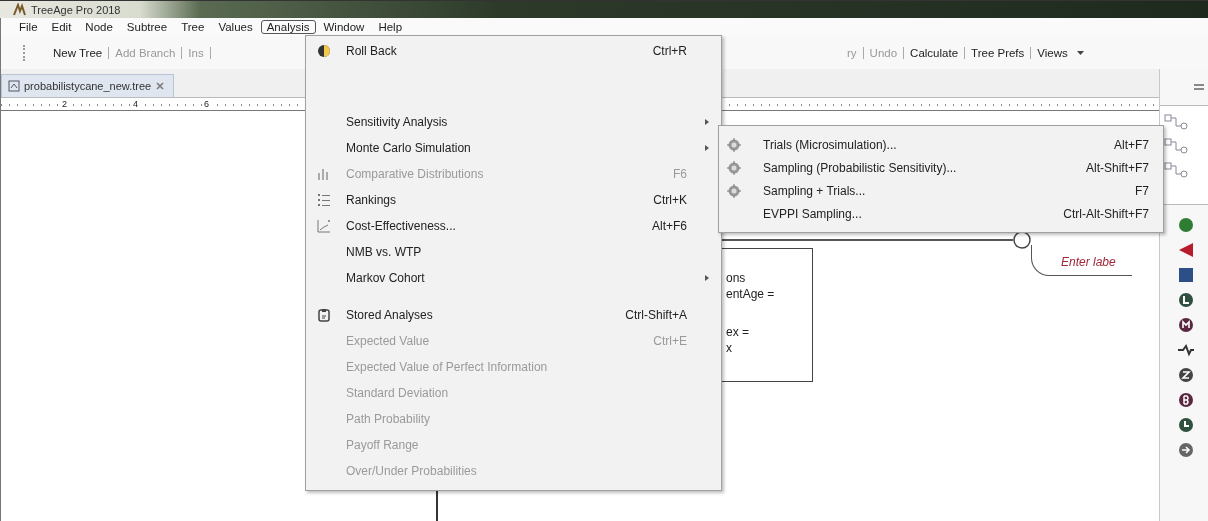 This screenshot has height=521, width=1208. I want to click on panel-menu-icon, so click(1199, 87).